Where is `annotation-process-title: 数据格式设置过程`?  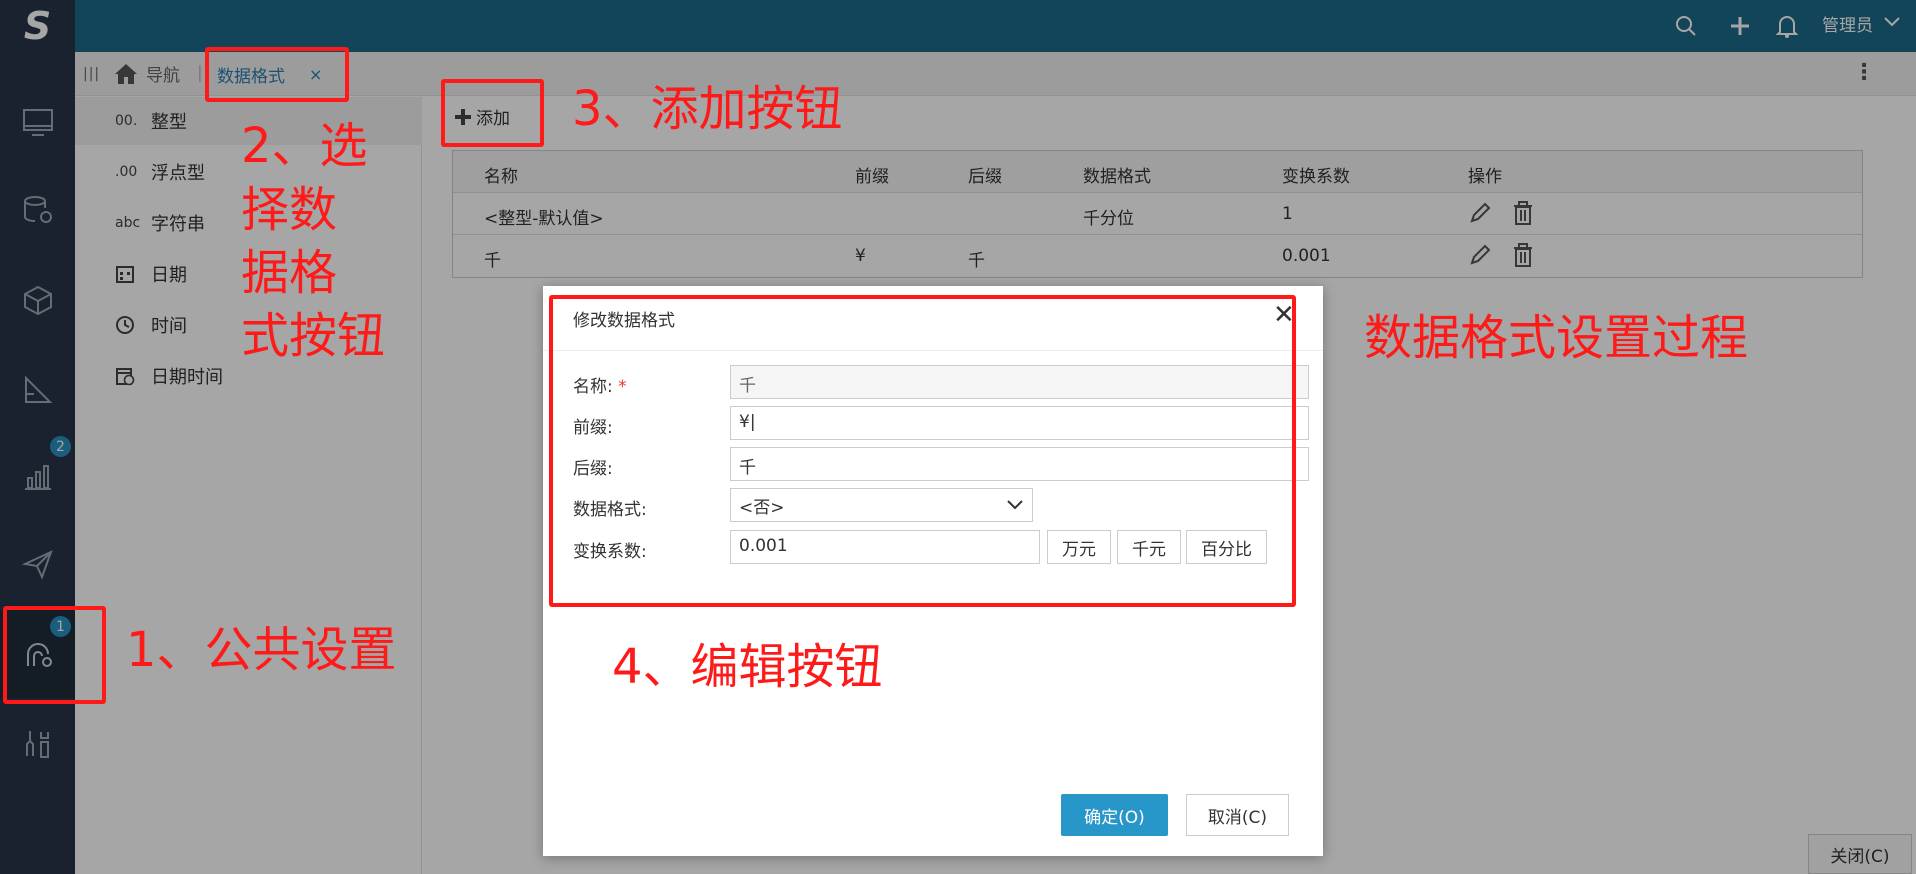 annotation-process-title: 数据格式设置过程 is located at coordinates (1556, 338).